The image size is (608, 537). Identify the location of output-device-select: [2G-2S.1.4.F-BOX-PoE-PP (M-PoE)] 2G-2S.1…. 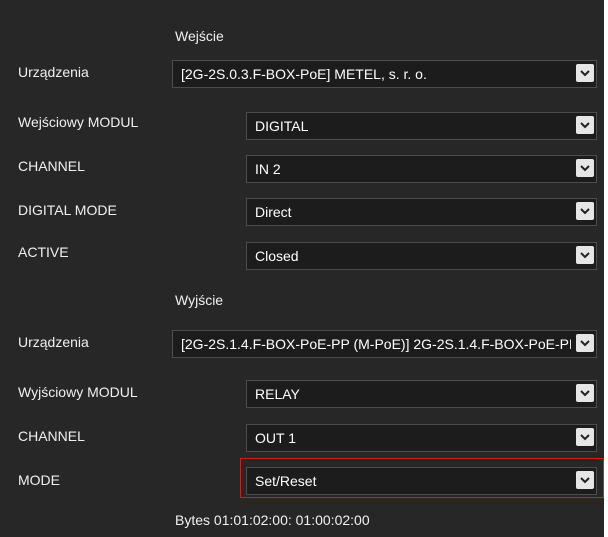
(384, 344).